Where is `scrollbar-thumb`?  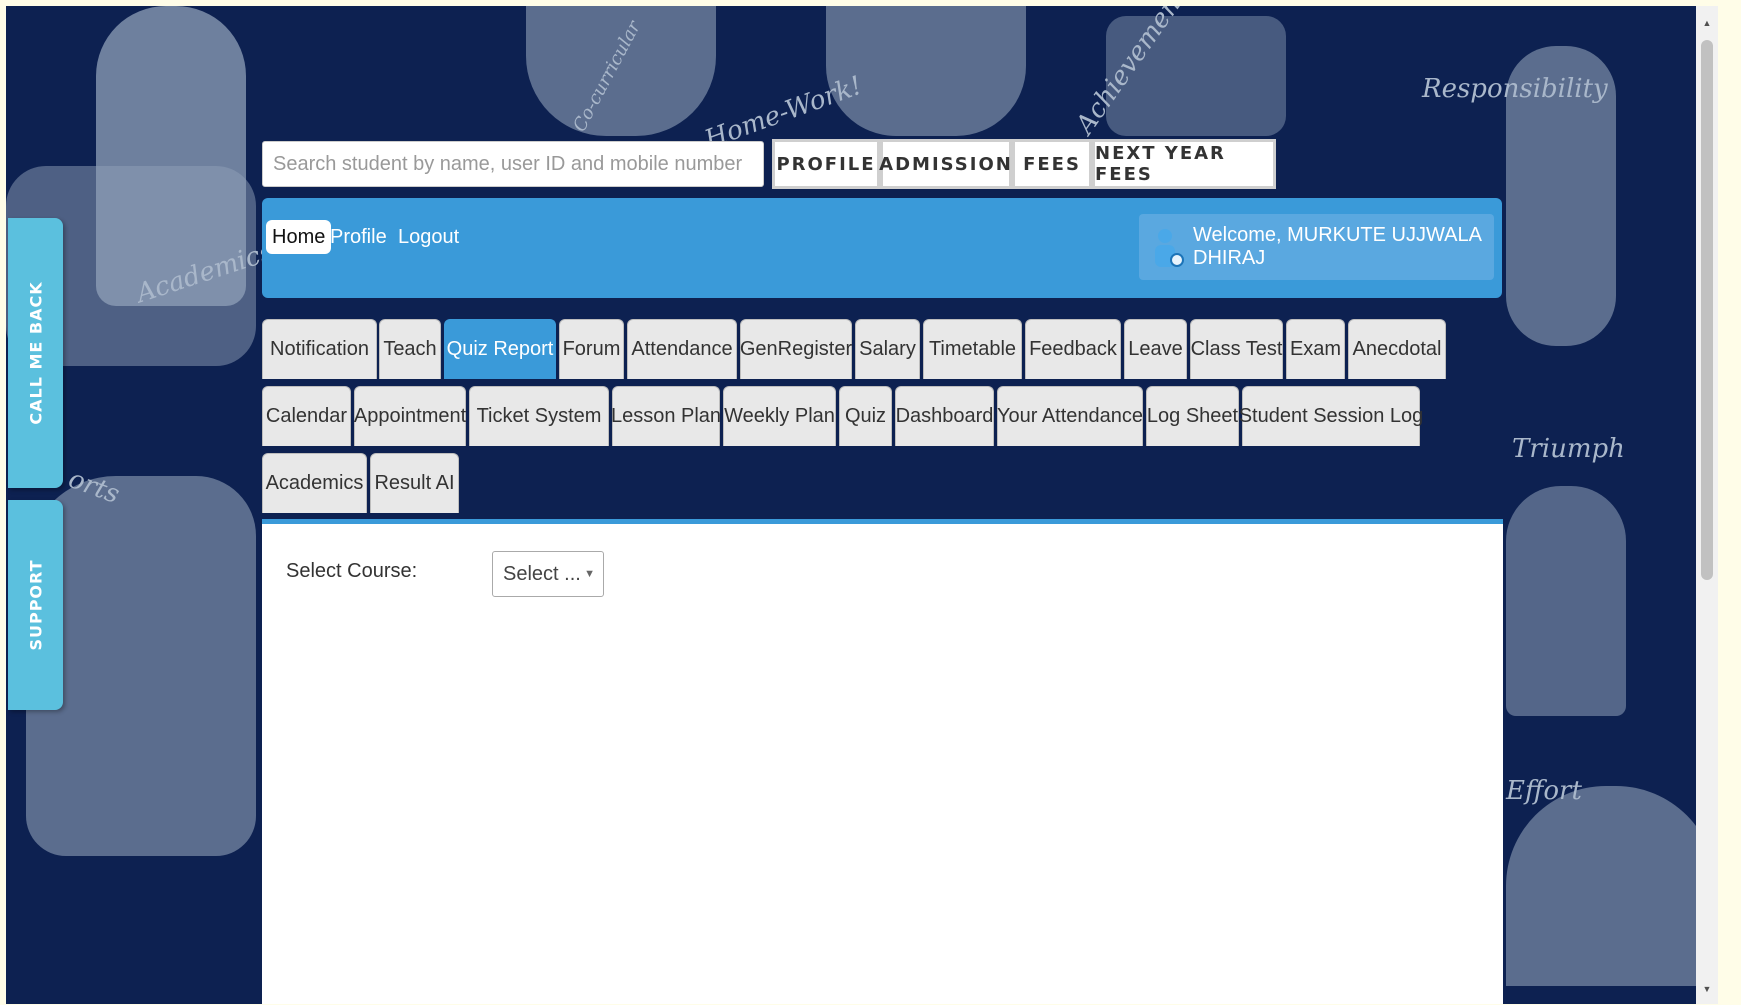 scrollbar-thumb is located at coordinates (1707, 310).